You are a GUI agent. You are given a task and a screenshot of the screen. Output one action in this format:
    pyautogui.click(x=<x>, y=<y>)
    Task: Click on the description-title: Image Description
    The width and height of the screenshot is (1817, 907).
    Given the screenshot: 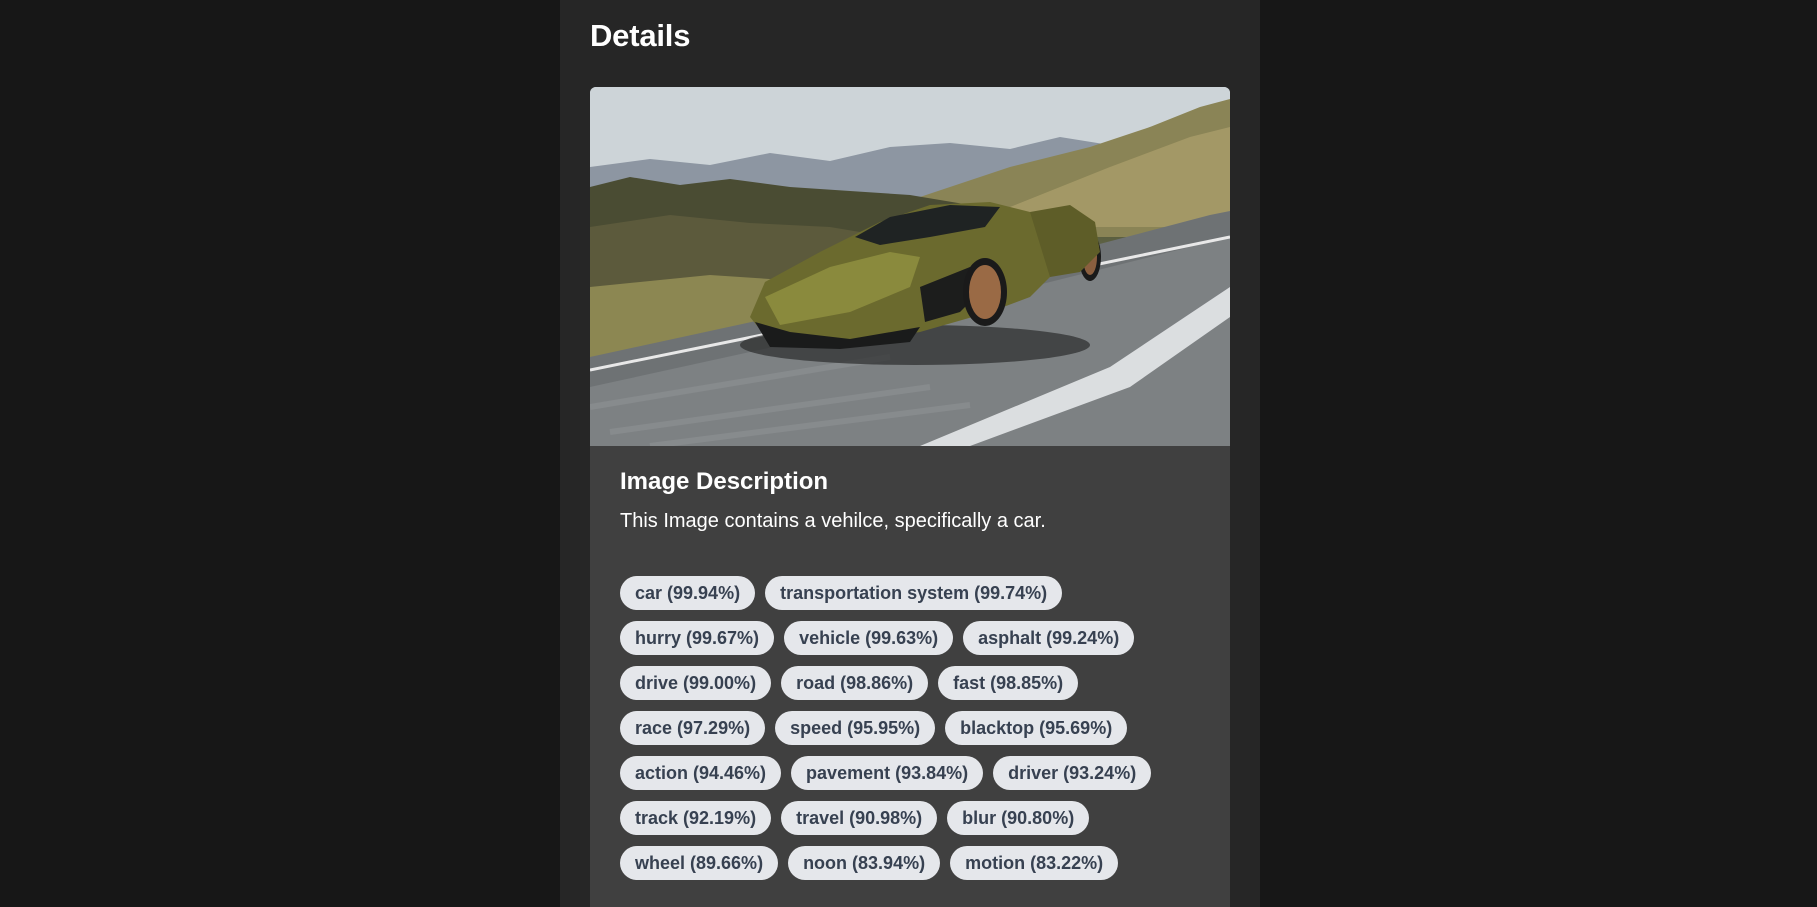 What is the action you would take?
    pyautogui.click(x=724, y=481)
    